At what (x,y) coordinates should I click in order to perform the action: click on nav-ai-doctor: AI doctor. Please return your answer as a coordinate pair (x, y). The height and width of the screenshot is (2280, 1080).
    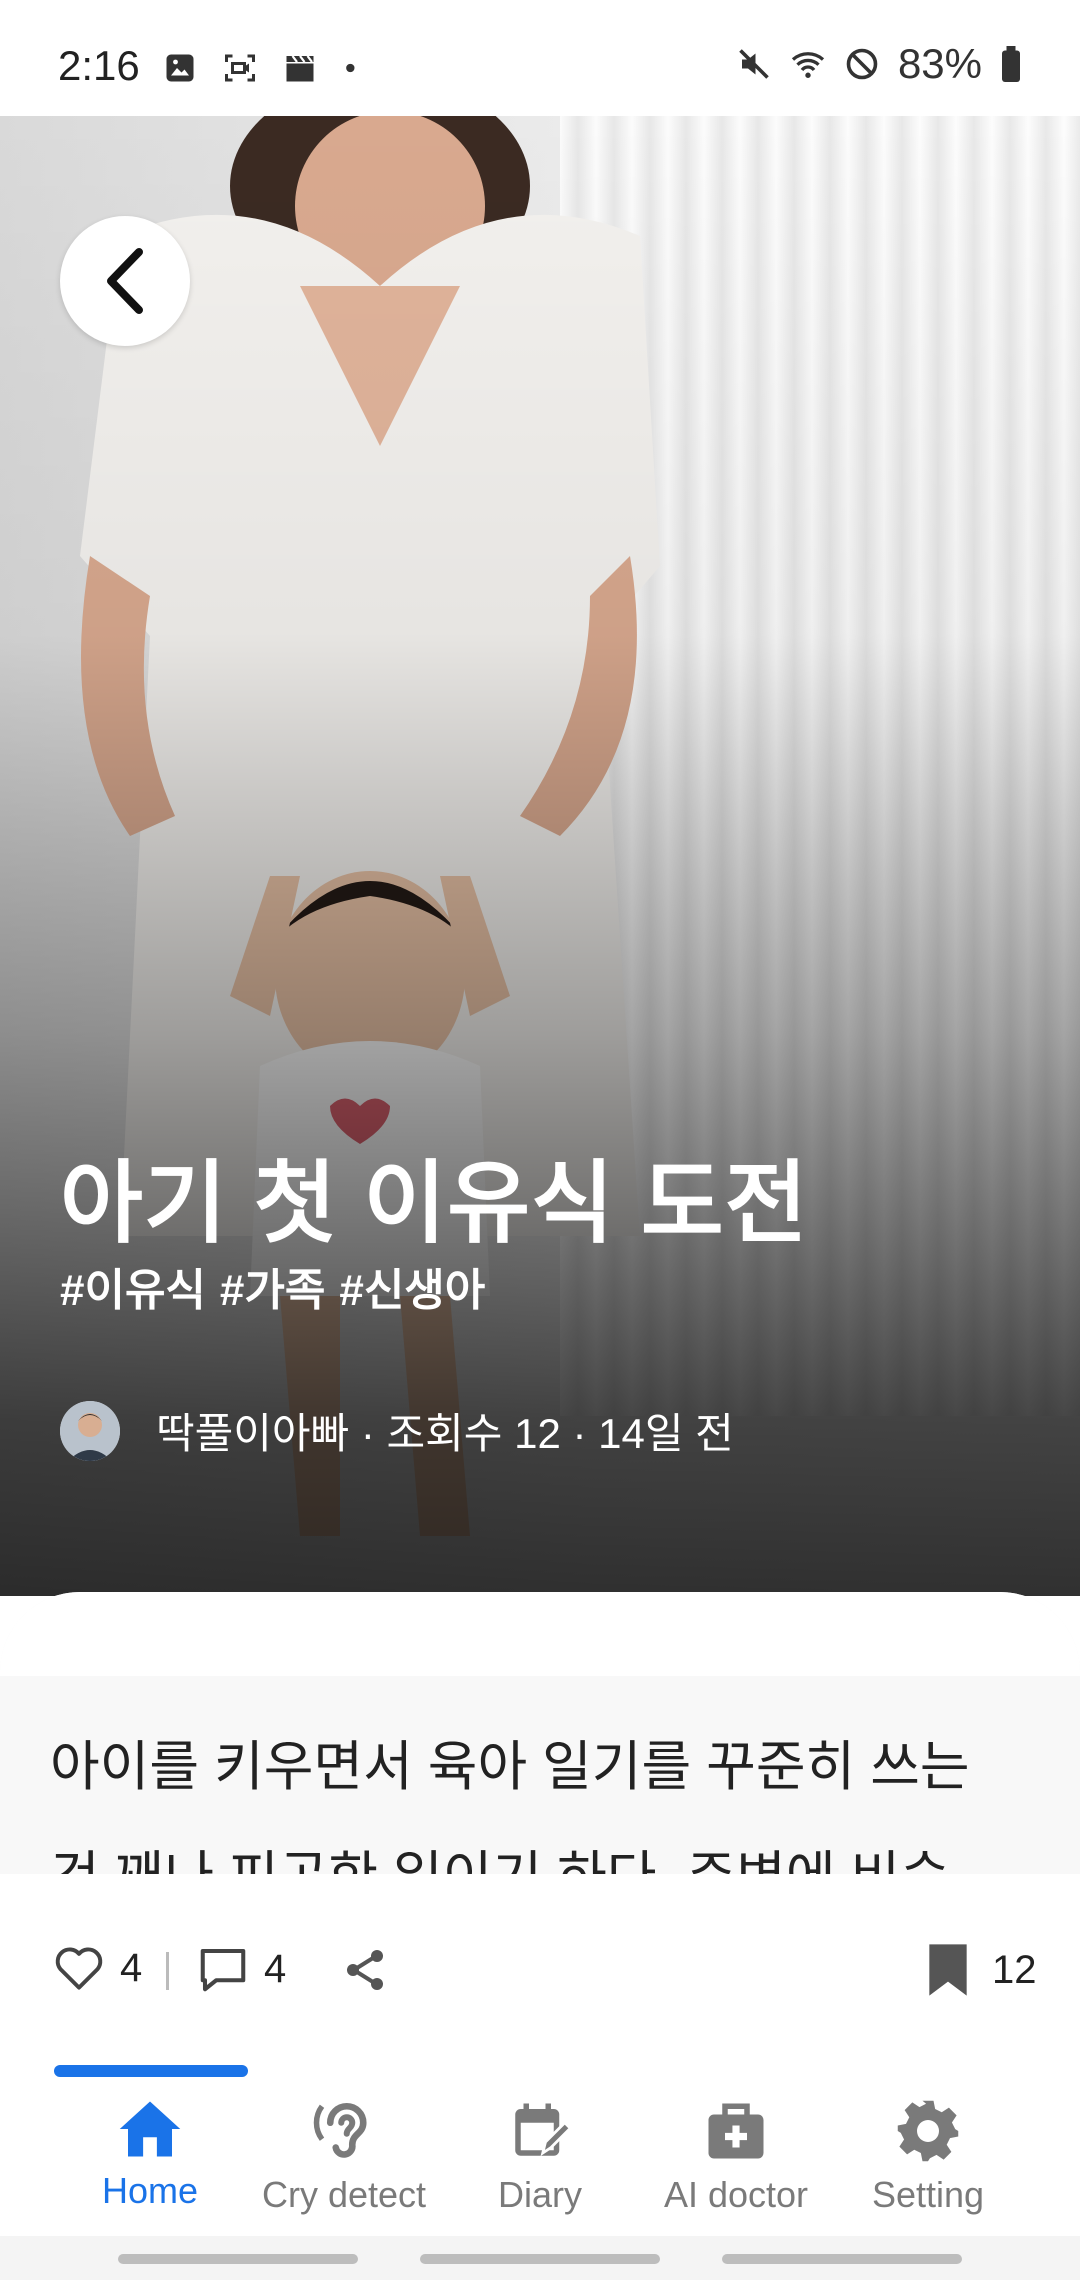
    Looking at the image, I should click on (736, 2157).